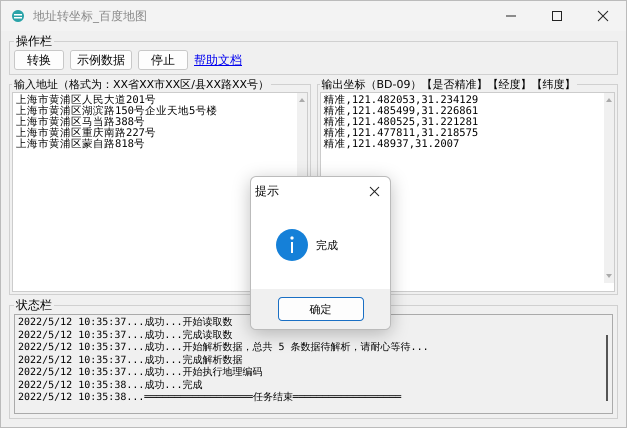 The width and height of the screenshot is (627, 428). What do you see at coordinates (125, 336) in the screenshot?
I see `log-line: 2022/5/12 10:35:37...成功...完成读取数` at bounding box center [125, 336].